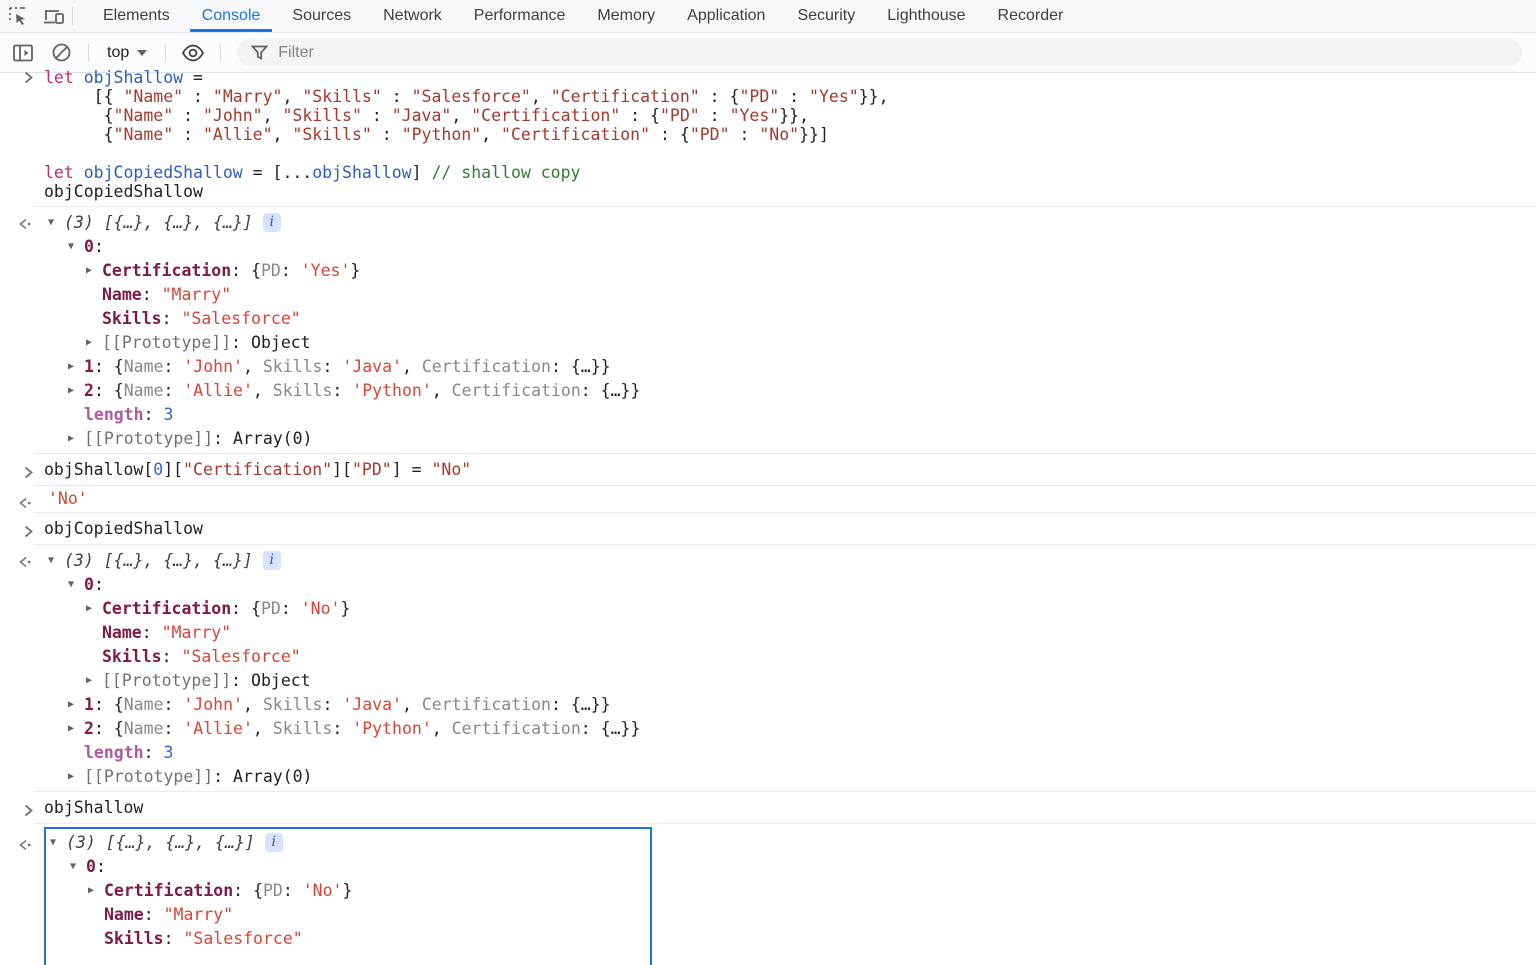 The height and width of the screenshot is (965, 1536). Describe the element at coordinates (620, 390) in the screenshot. I see `console-text: {…}}` at that location.